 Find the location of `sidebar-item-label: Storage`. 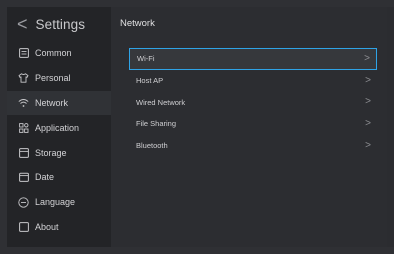

sidebar-item-label: Storage is located at coordinates (51, 152).